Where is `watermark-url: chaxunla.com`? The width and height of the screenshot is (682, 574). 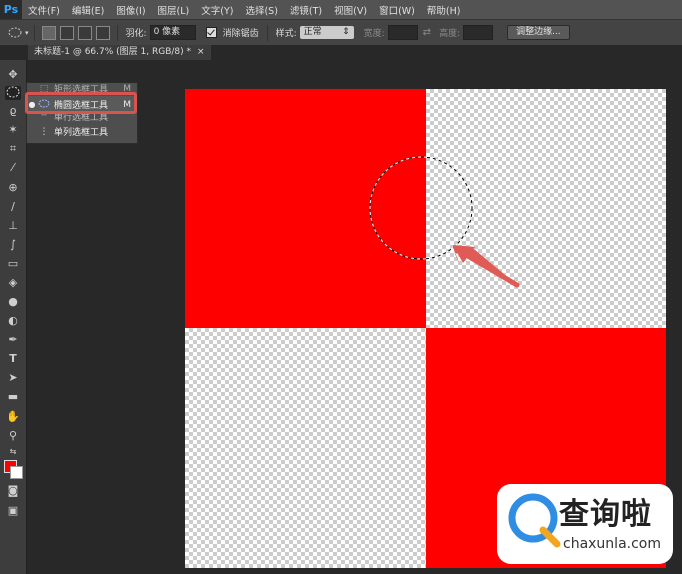 watermark-url: chaxunla.com is located at coordinates (612, 544).